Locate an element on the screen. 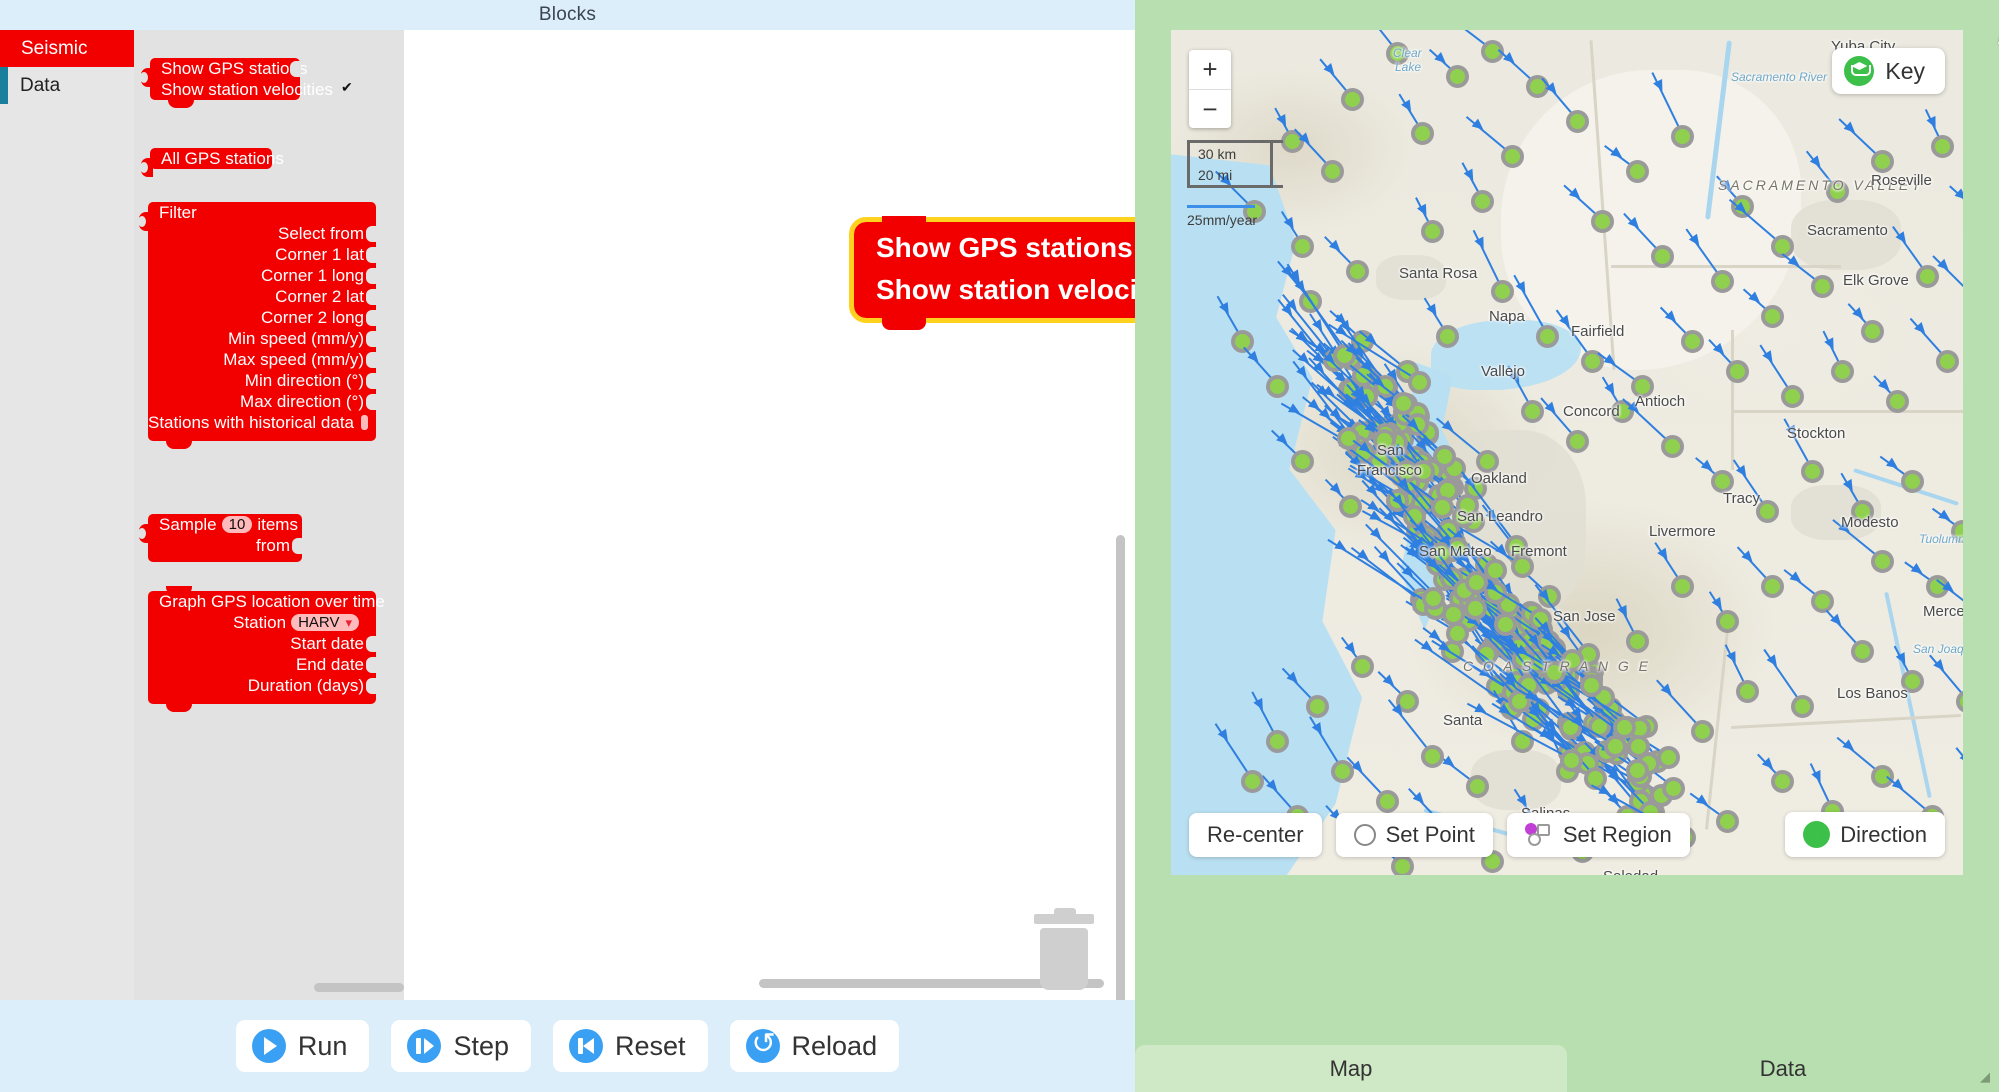 This screenshot has width=1999, height=1092. palette-block-all-gps-stations: All GPS stations is located at coordinates (212, 162).